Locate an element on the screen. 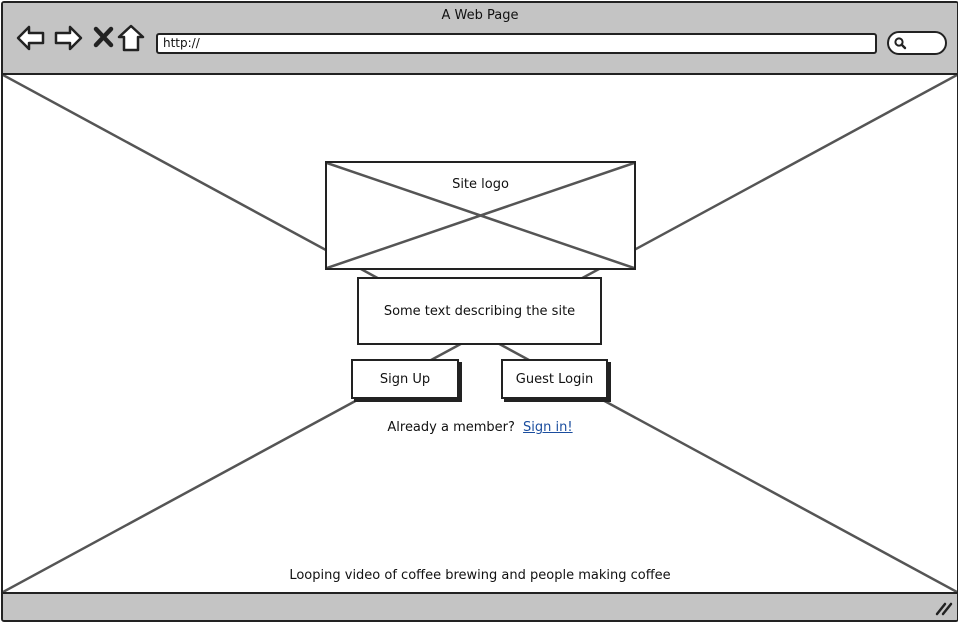  stop-button is located at coordinates (104, 38).